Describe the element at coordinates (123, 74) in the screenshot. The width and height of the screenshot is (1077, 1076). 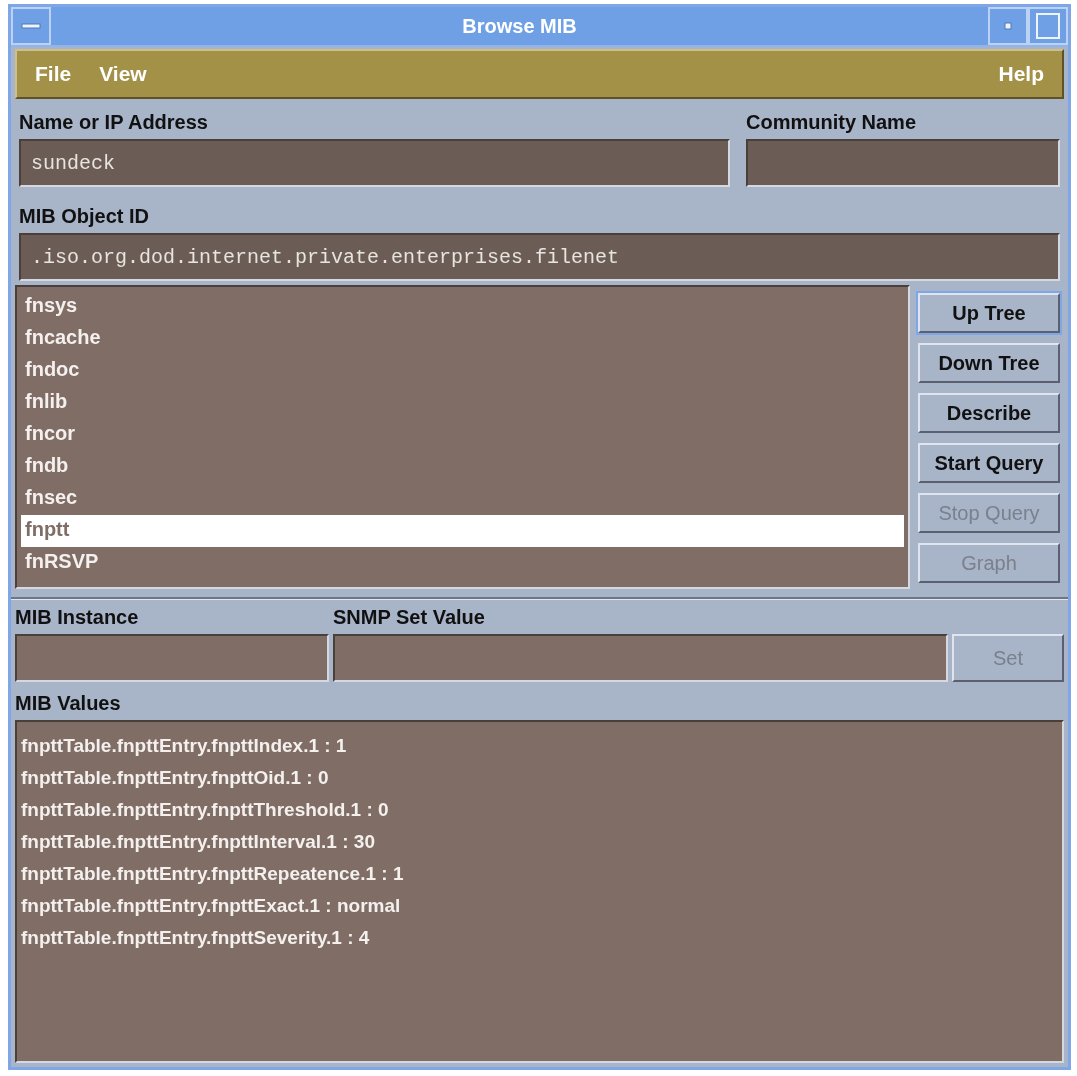
I see `menu-item: View` at that location.